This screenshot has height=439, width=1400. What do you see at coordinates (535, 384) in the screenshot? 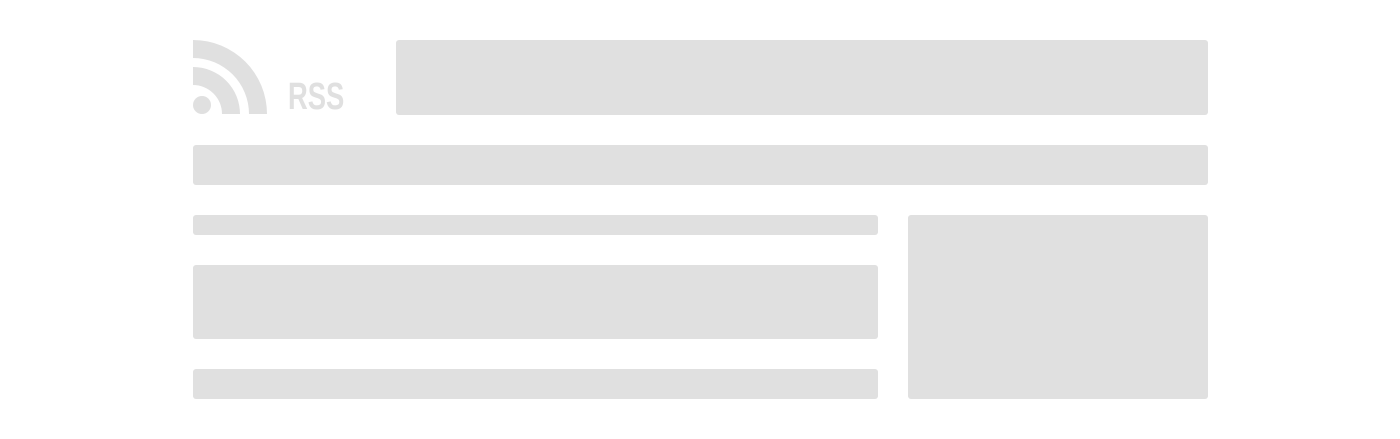
I see `footer-line-placeholder` at bounding box center [535, 384].